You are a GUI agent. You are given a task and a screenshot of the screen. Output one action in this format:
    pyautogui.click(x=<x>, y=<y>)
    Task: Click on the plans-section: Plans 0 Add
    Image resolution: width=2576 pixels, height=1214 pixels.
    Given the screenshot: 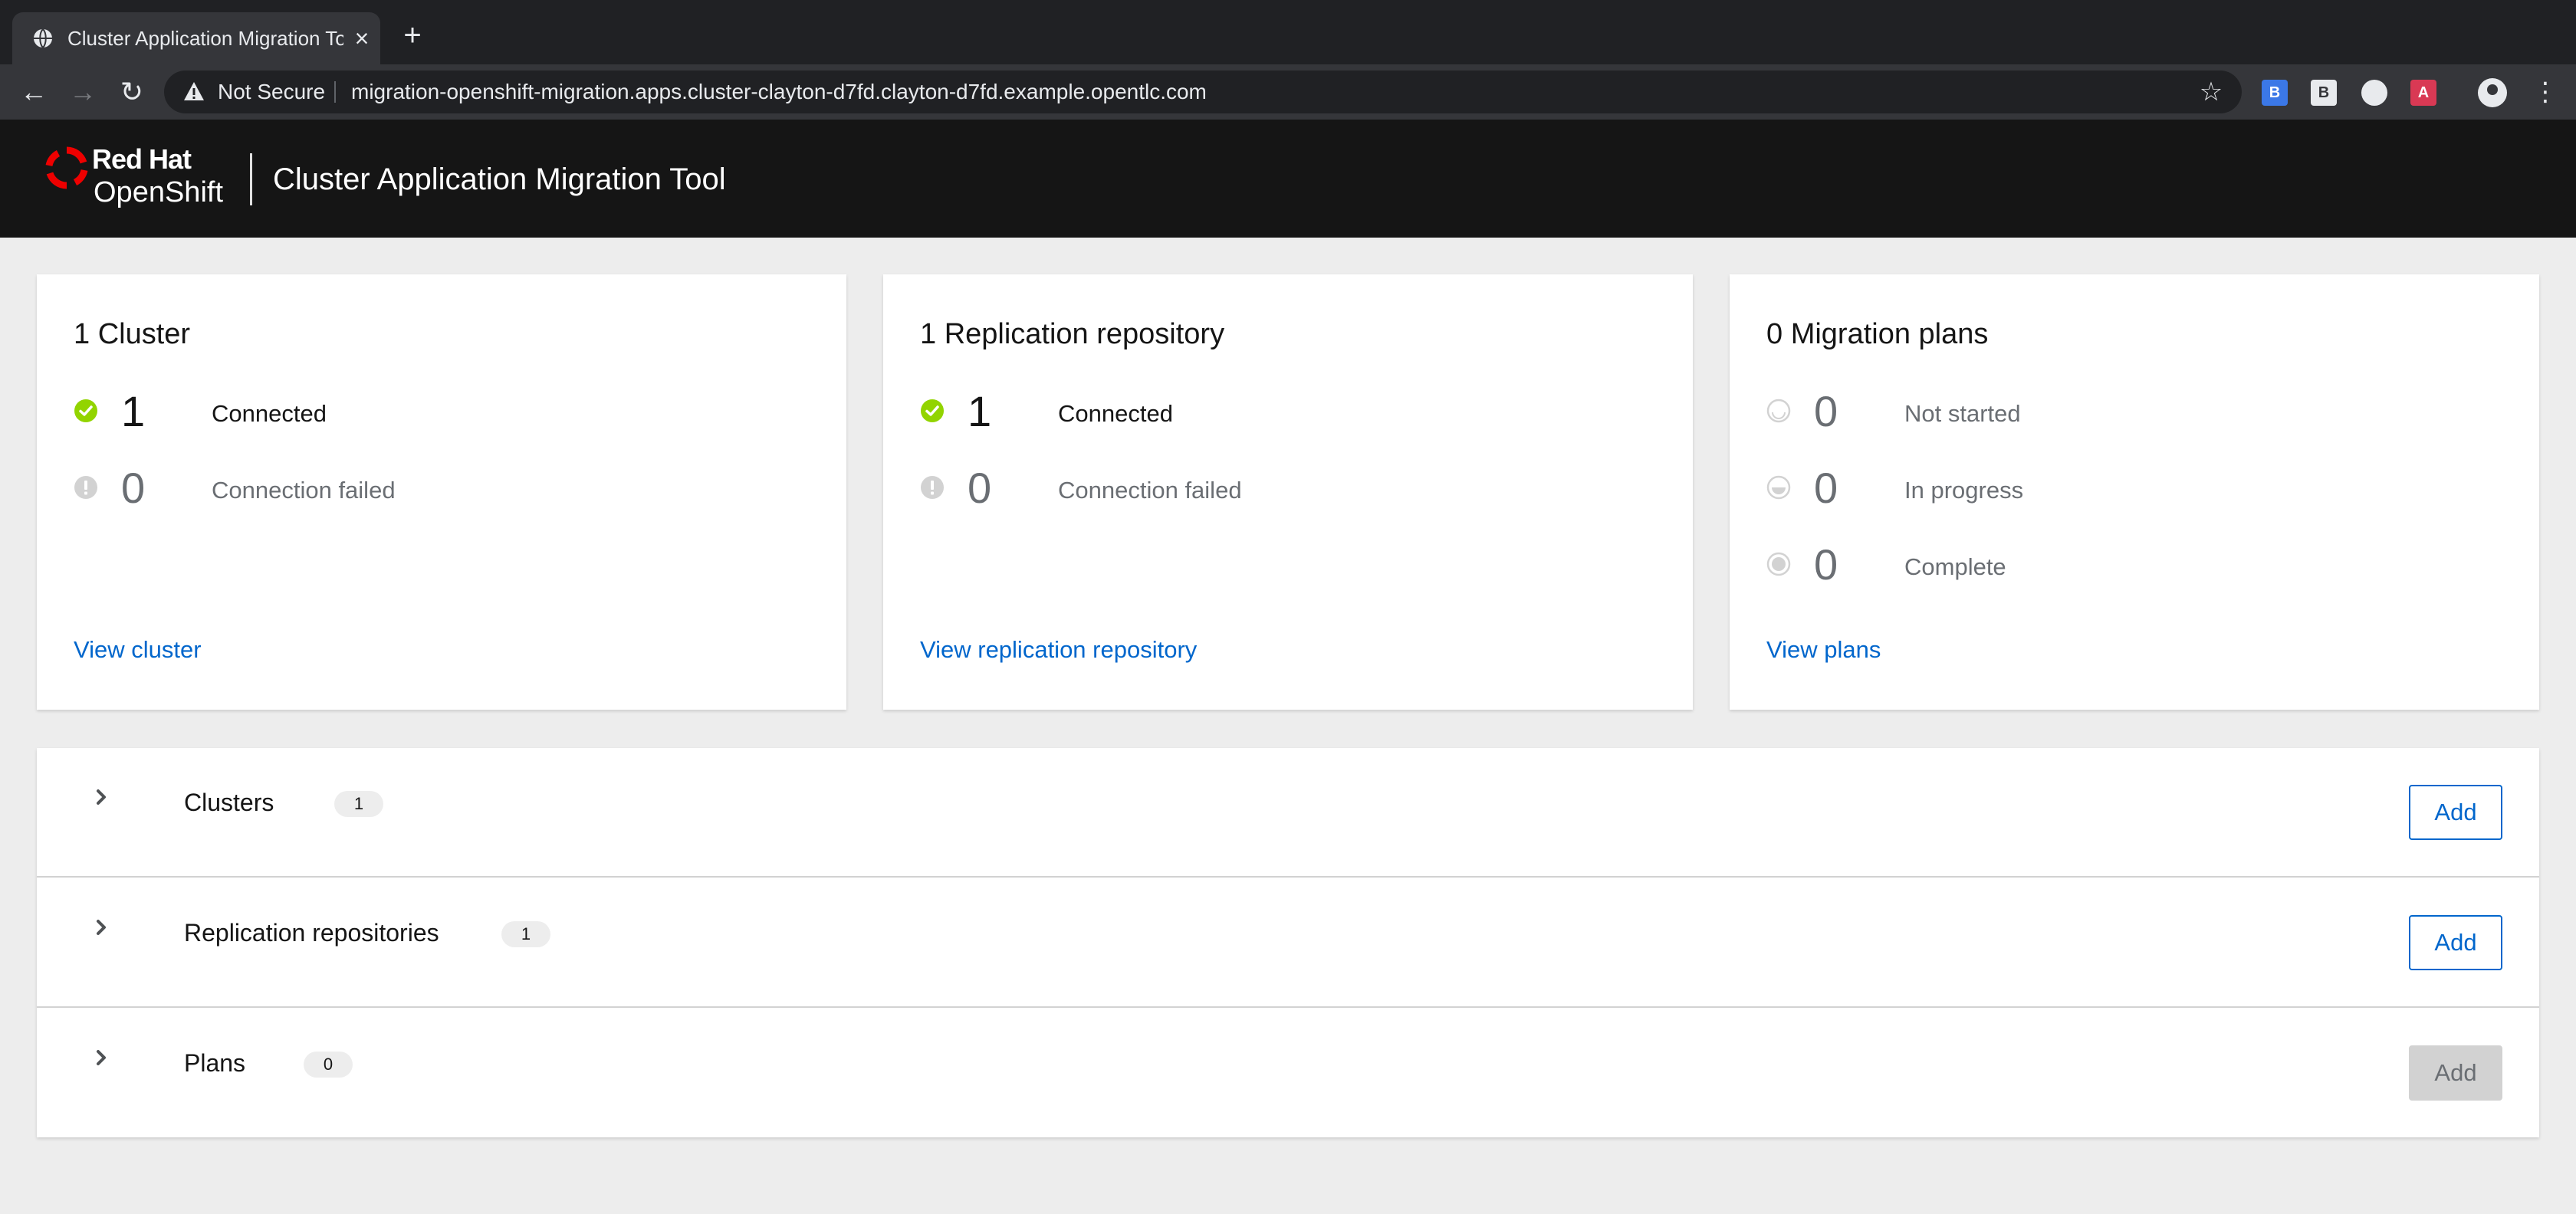 What is the action you would take?
    pyautogui.click(x=1288, y=1073)
    